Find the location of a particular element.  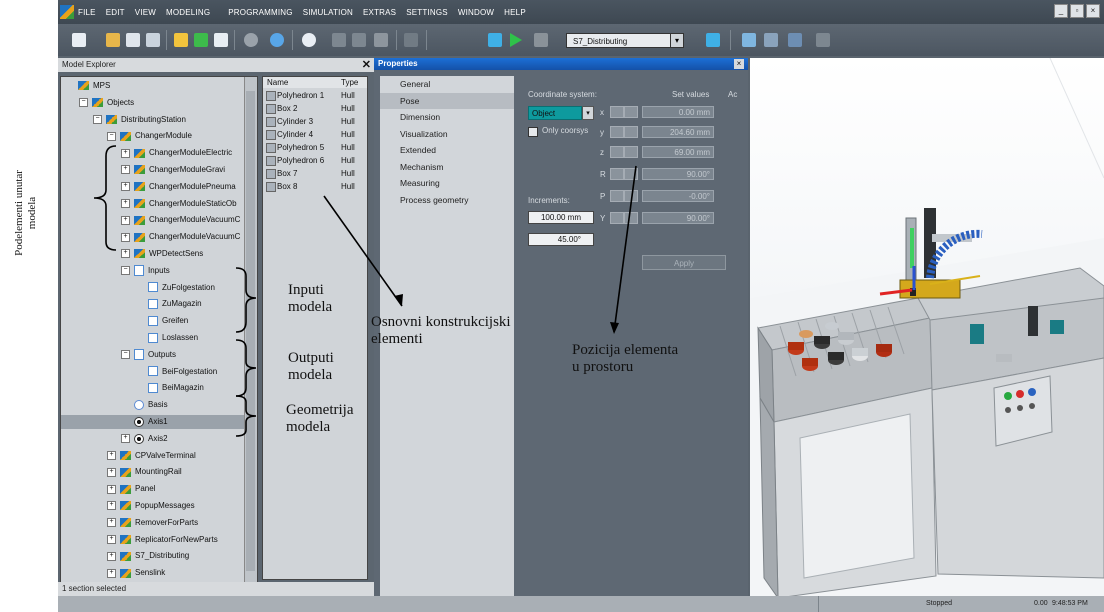

annotation-position: Pozicija elementa u prostoru is located at coordinates (625, 358).